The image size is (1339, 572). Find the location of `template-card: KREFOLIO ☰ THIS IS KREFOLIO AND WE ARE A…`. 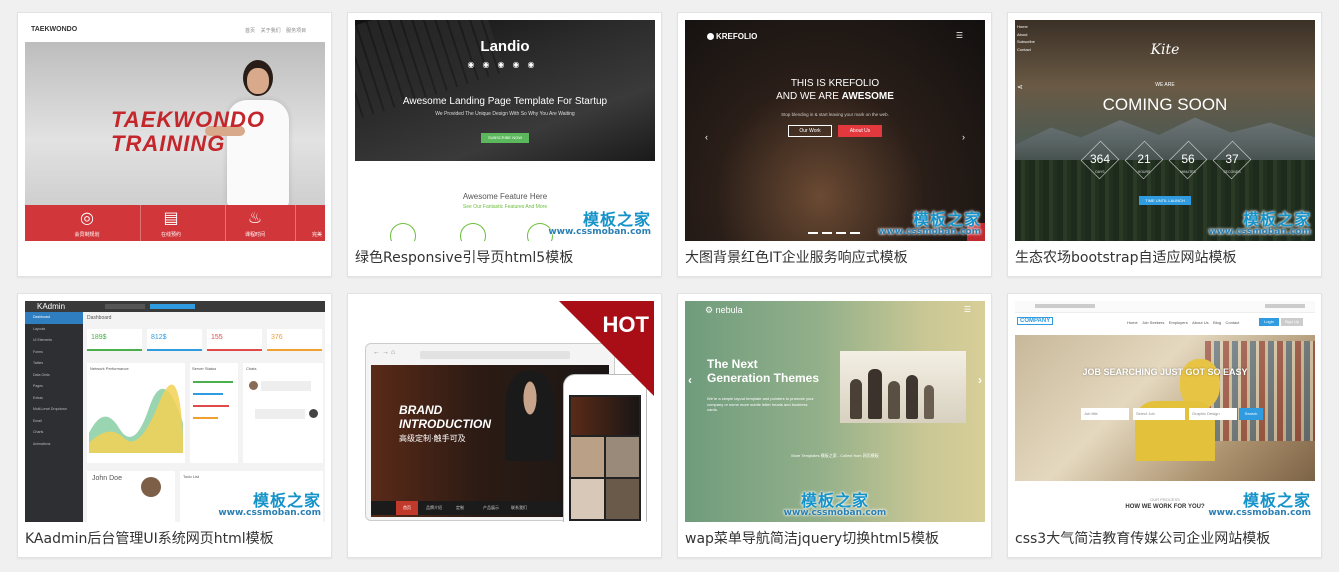

template-card: KREFOLIO ☰ THIS IS KREFOLIO AND WE ARE A… is located at coordinates (834, 144).